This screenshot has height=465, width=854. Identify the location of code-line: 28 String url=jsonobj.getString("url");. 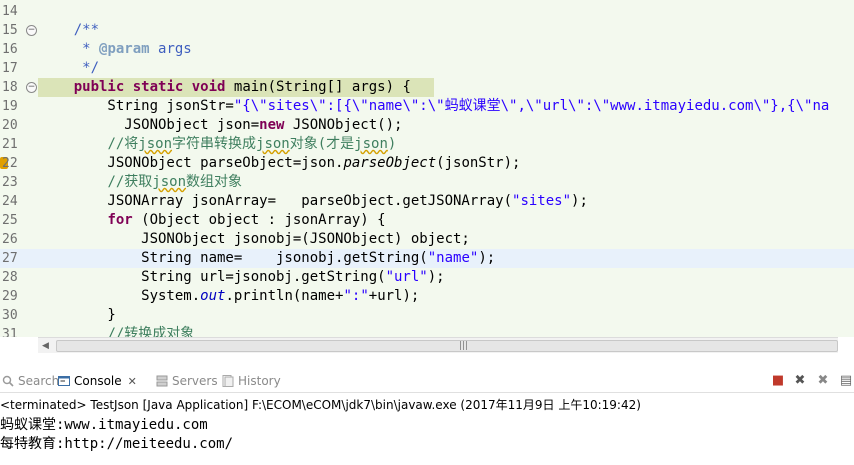
(427, 277).